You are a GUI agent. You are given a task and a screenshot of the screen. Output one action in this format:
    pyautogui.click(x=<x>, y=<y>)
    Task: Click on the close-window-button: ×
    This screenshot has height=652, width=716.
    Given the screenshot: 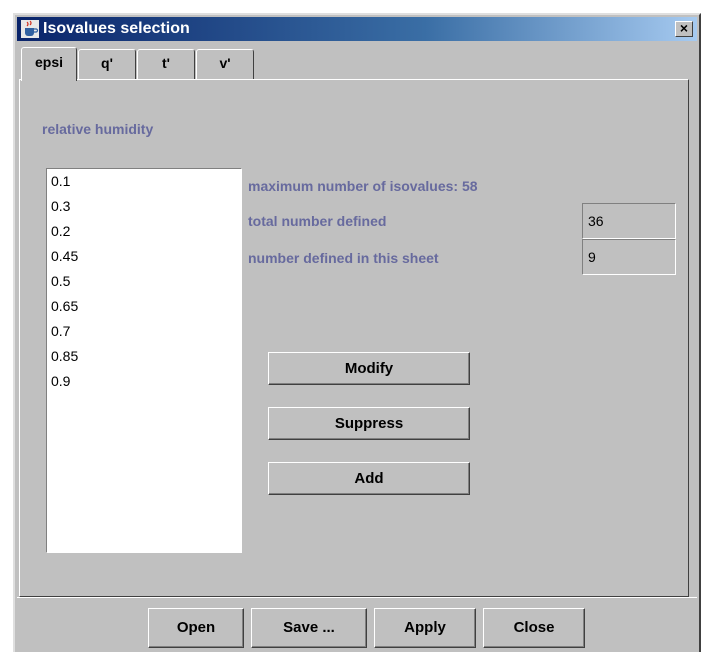 What is the action you would take?
    pyautogui.click(x=684, y=29)
    